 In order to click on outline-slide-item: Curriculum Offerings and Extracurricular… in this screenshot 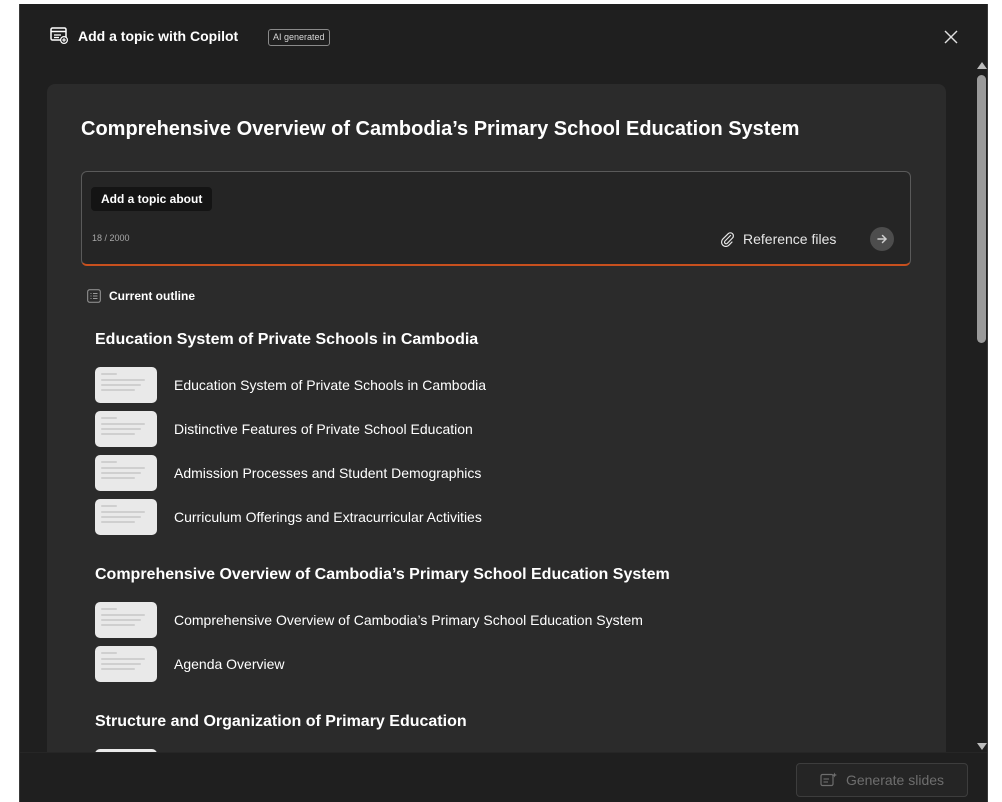, I will do `click(495, 517)`.